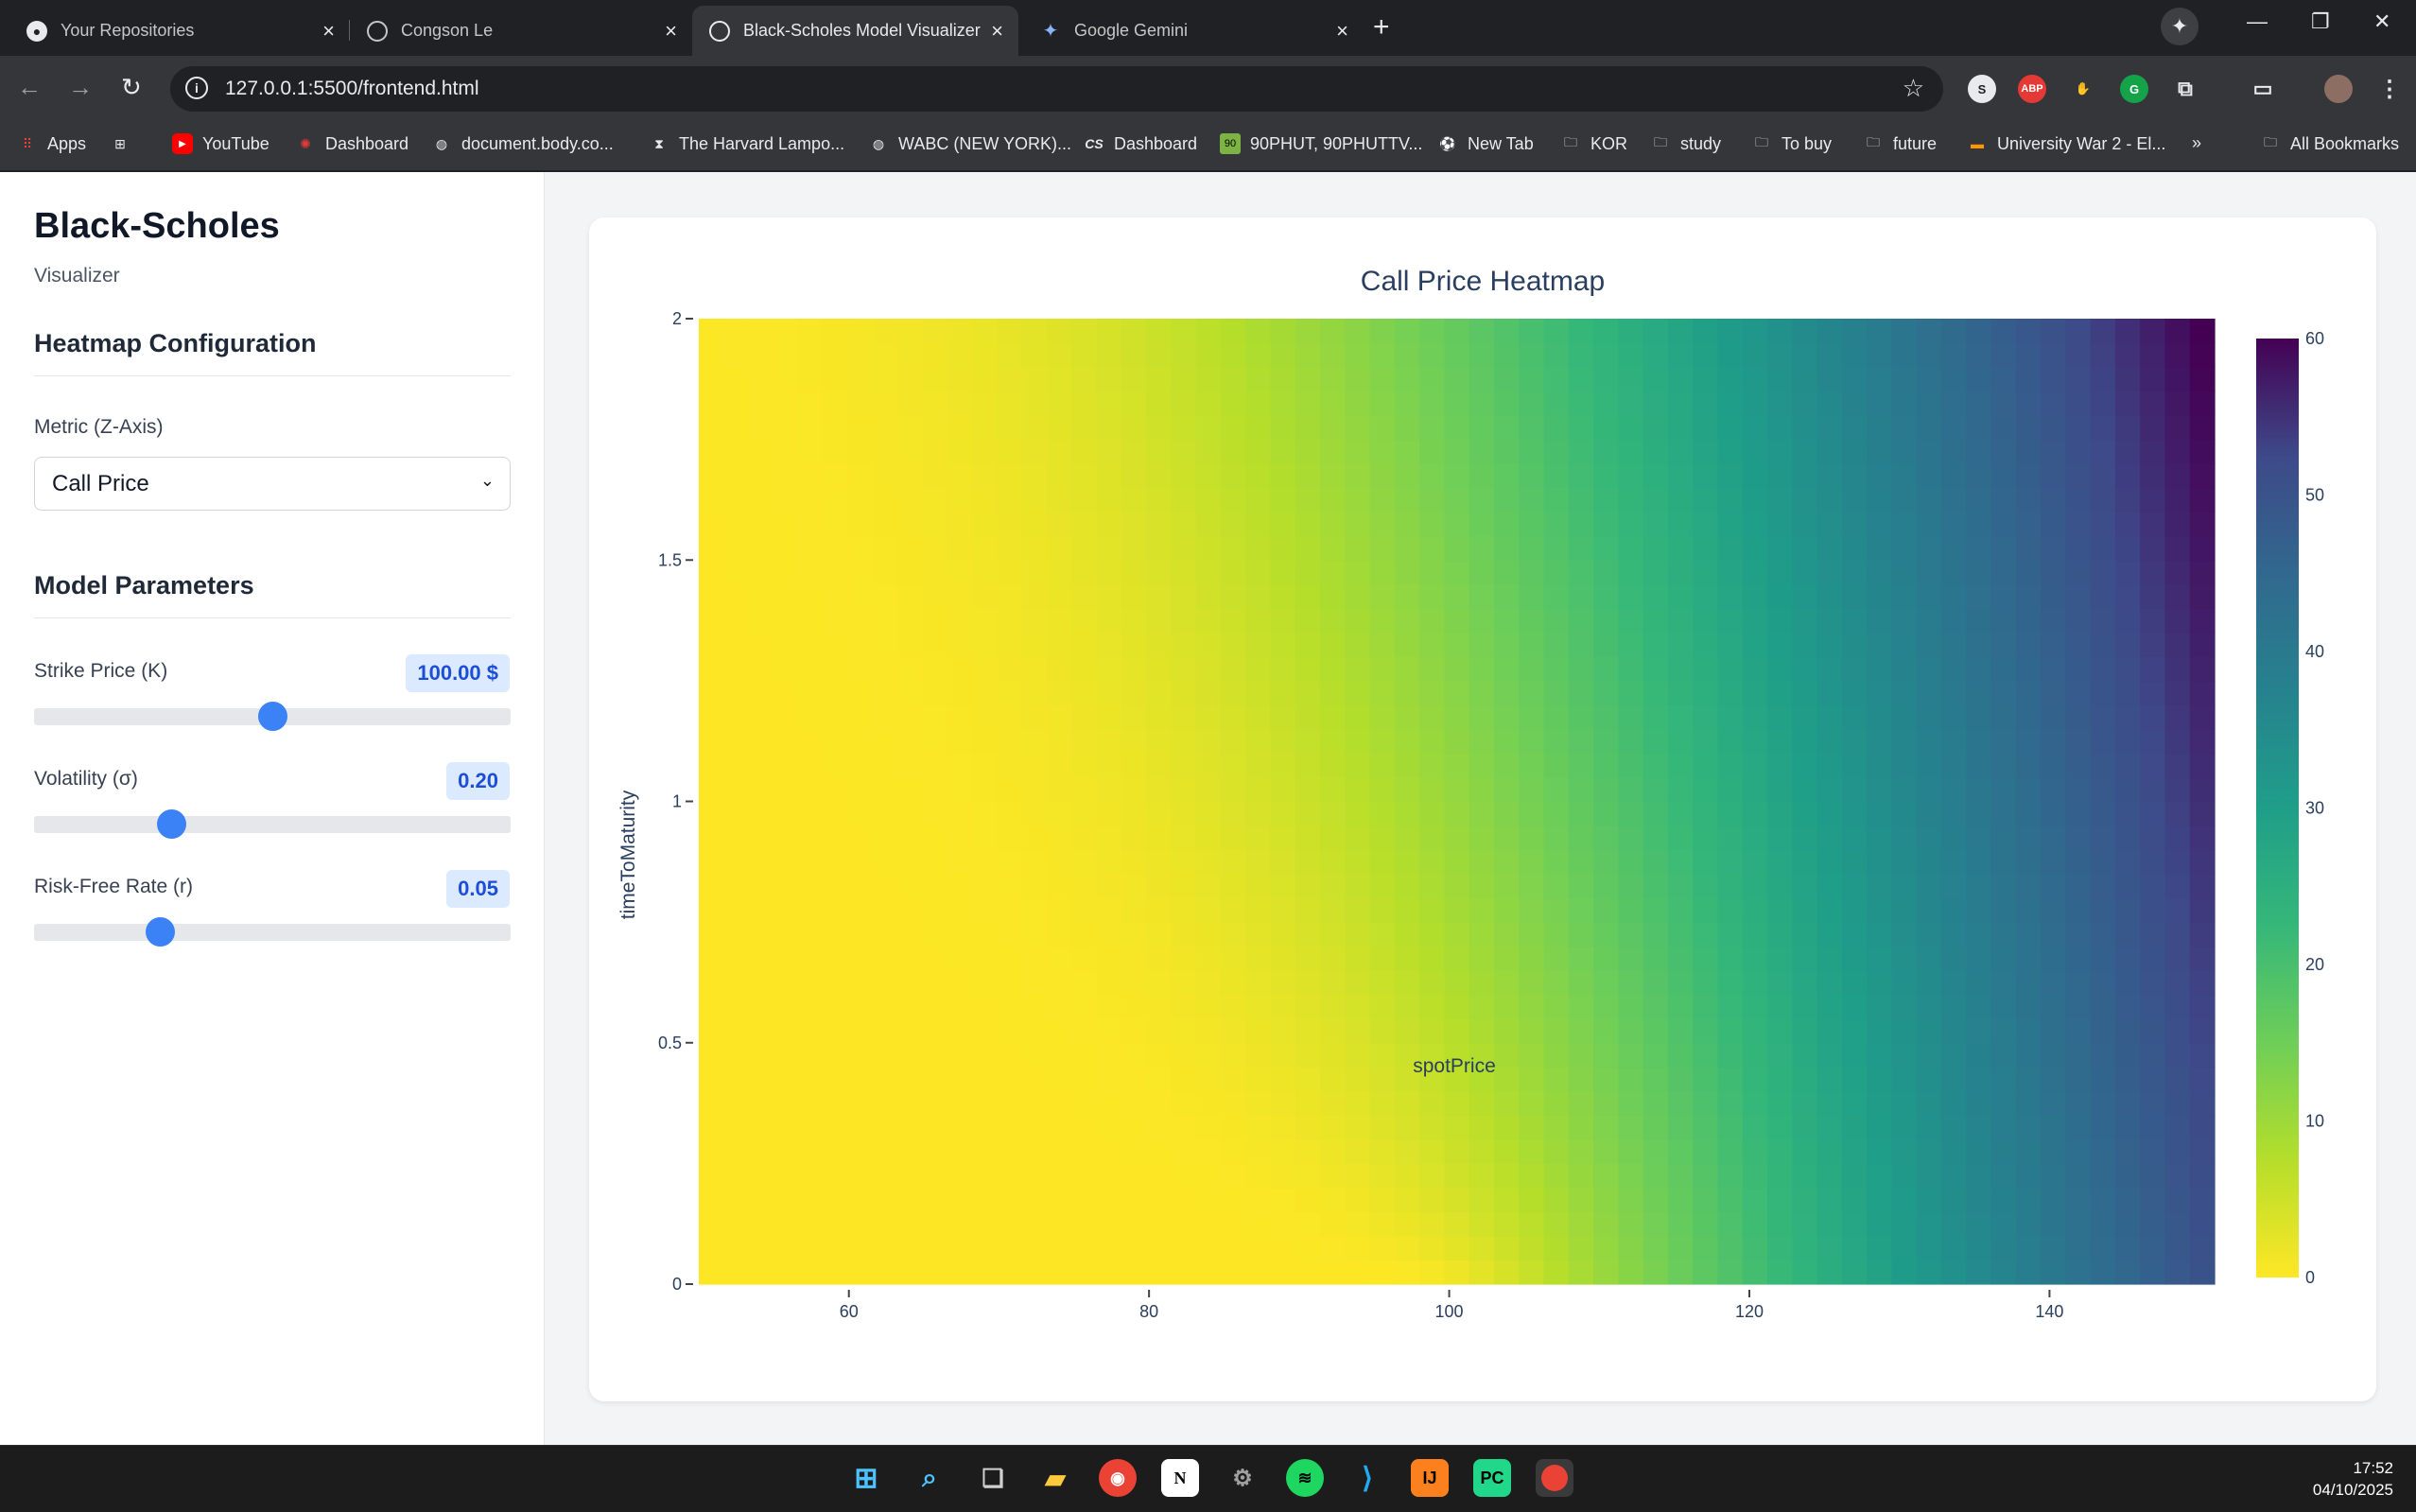  Describe the element at coordinates (29, 88) in the screenshot. I see `back-icon: ←` at that location.